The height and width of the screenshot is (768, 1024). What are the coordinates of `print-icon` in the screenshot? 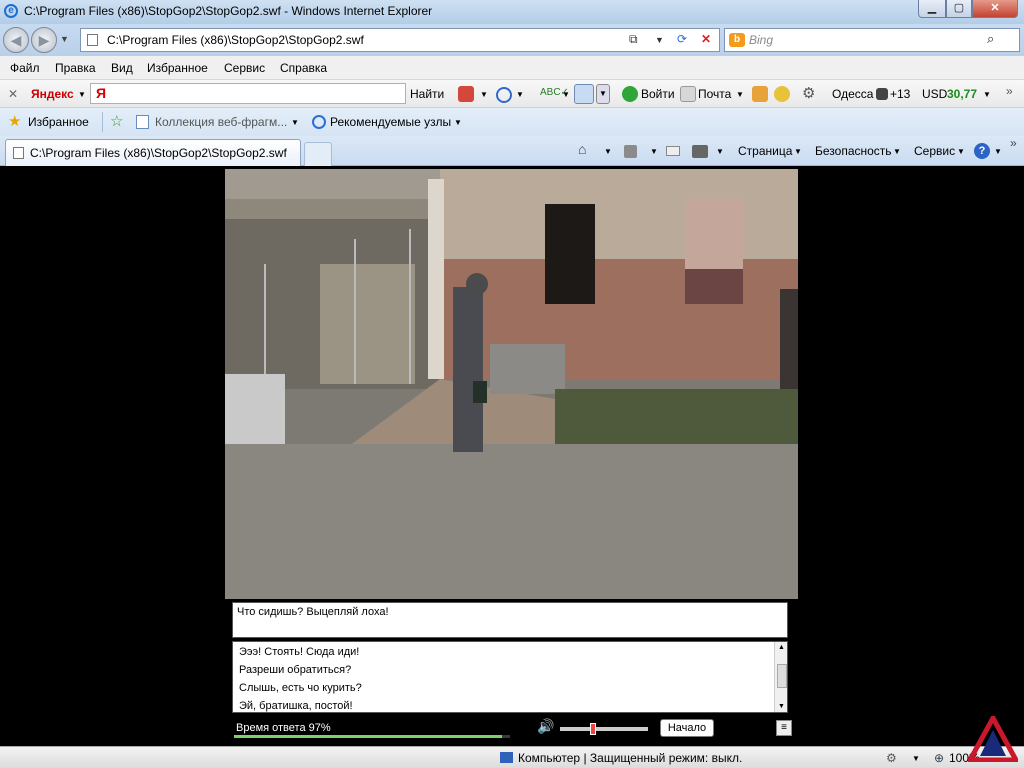 It's located at (700, 151).